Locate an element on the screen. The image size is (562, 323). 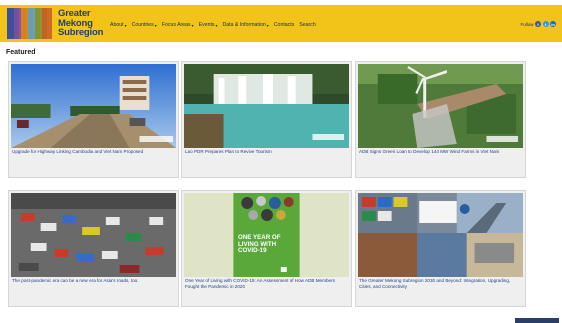
follow-bar: Follow f t in is located at coordinates (538, 24).